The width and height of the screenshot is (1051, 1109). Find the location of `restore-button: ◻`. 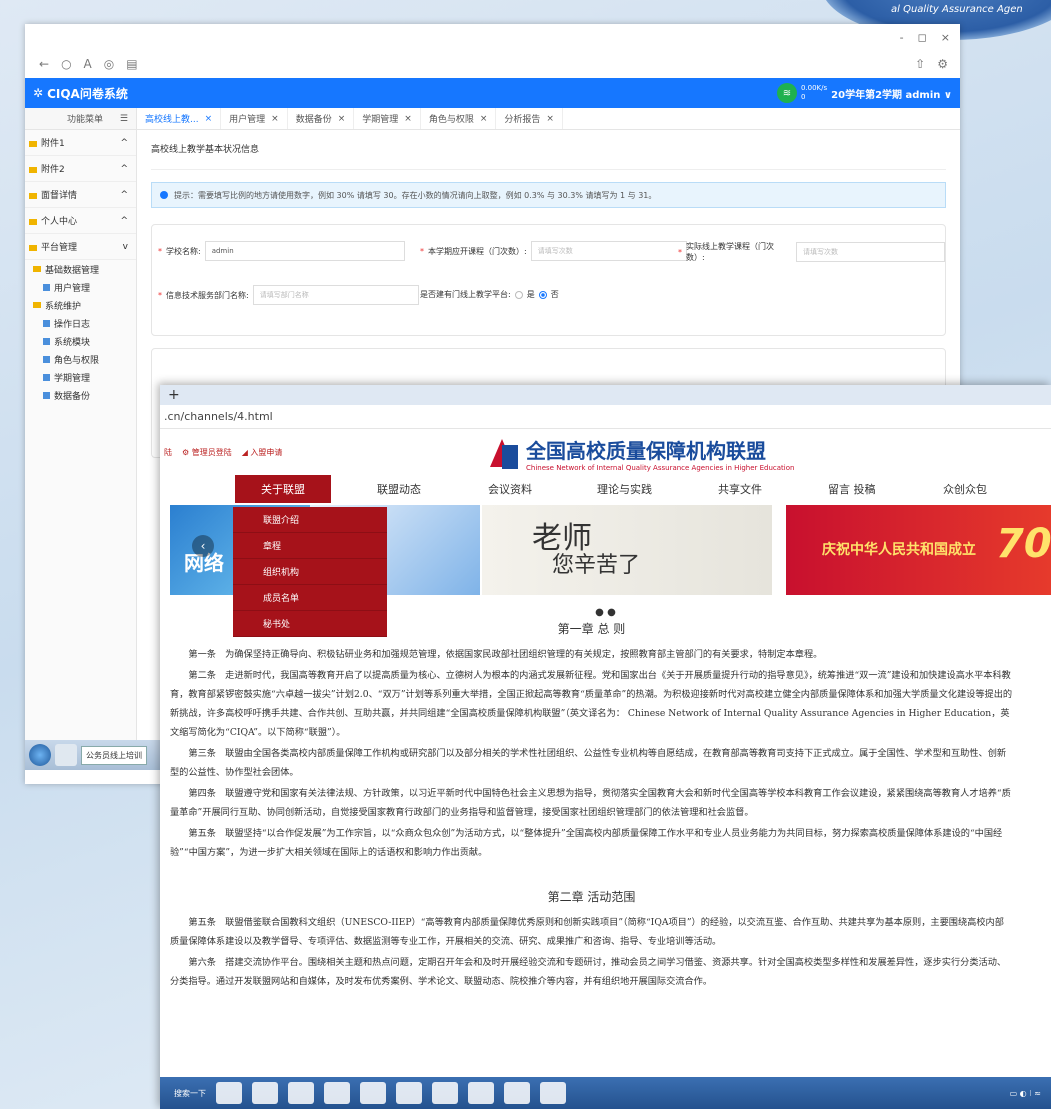

restore-button: ◻ is located at coordinates (922, 37).